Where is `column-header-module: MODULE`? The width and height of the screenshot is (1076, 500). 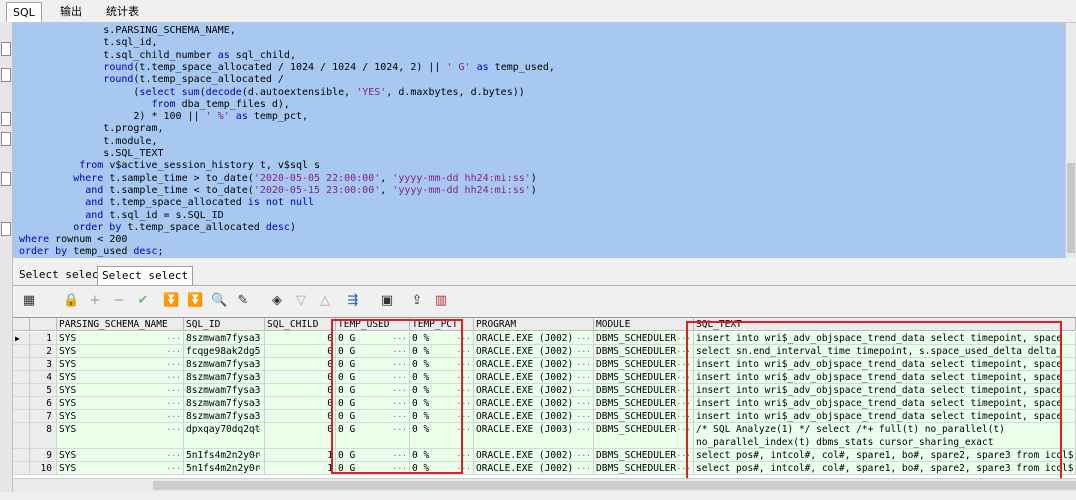
column-header-module: MODULE is located at coordinates (644, 324).